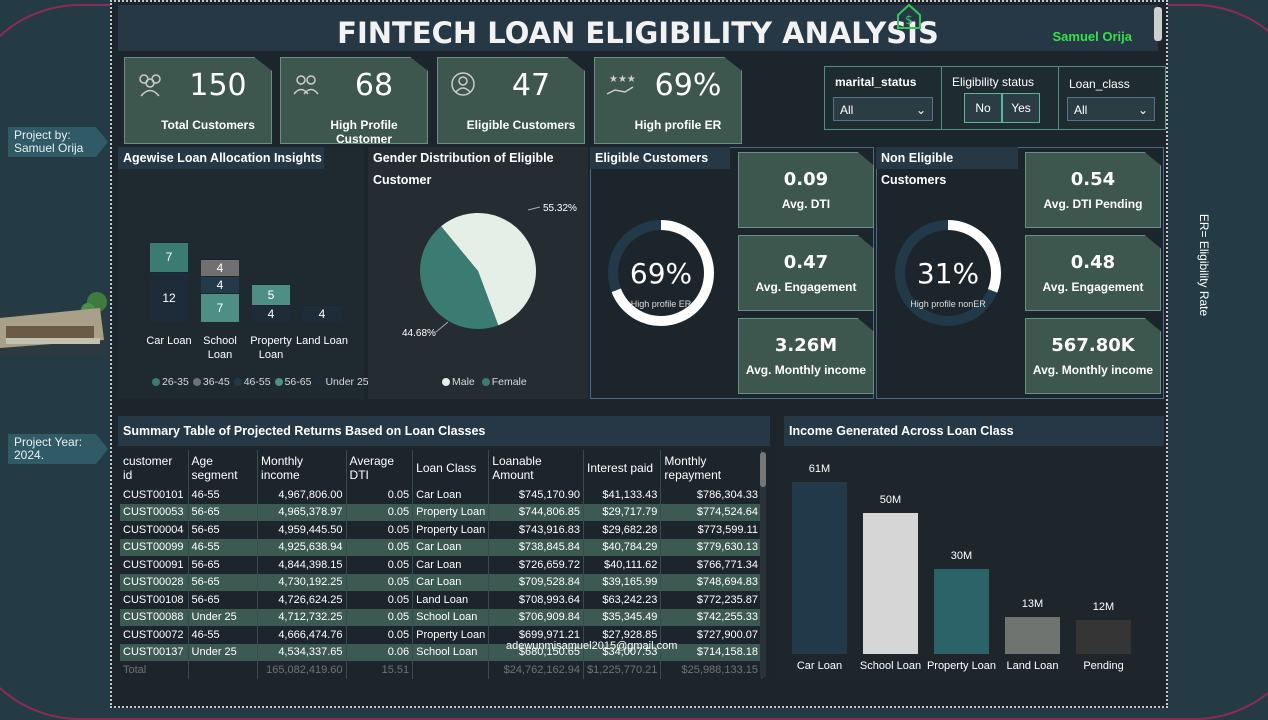 This screenshot has height=720, width=1268. What do you see at coordinates (536, 617) in the screenshot?
I see `table-cell: $706,909.84` at bounding box center [536, 617].